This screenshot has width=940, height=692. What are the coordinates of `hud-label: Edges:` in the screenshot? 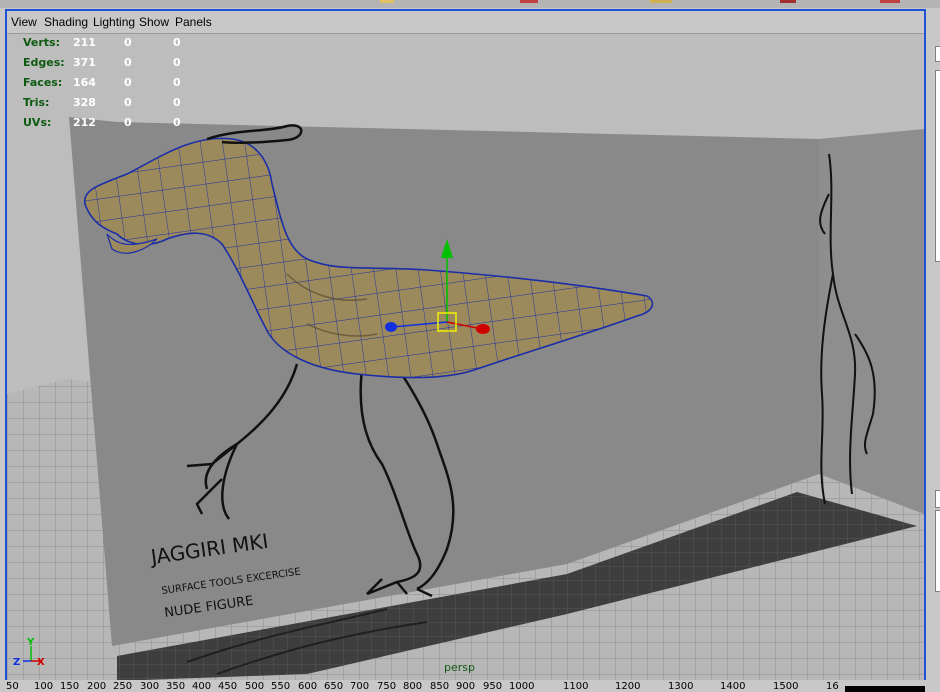 It's located at (44, 62).